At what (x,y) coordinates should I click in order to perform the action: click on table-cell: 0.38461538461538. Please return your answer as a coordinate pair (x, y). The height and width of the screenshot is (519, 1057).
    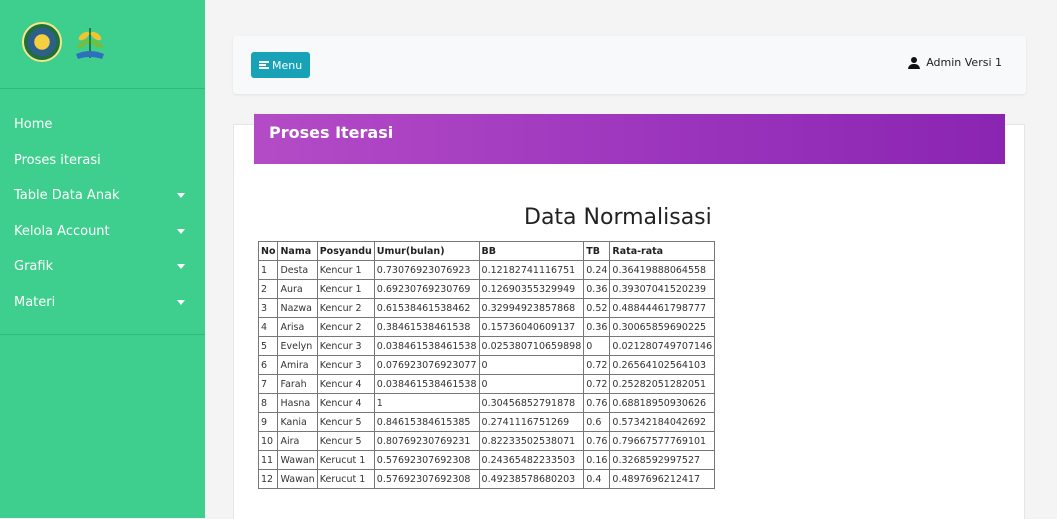
    Looking at the image, I should click on (426, 327).